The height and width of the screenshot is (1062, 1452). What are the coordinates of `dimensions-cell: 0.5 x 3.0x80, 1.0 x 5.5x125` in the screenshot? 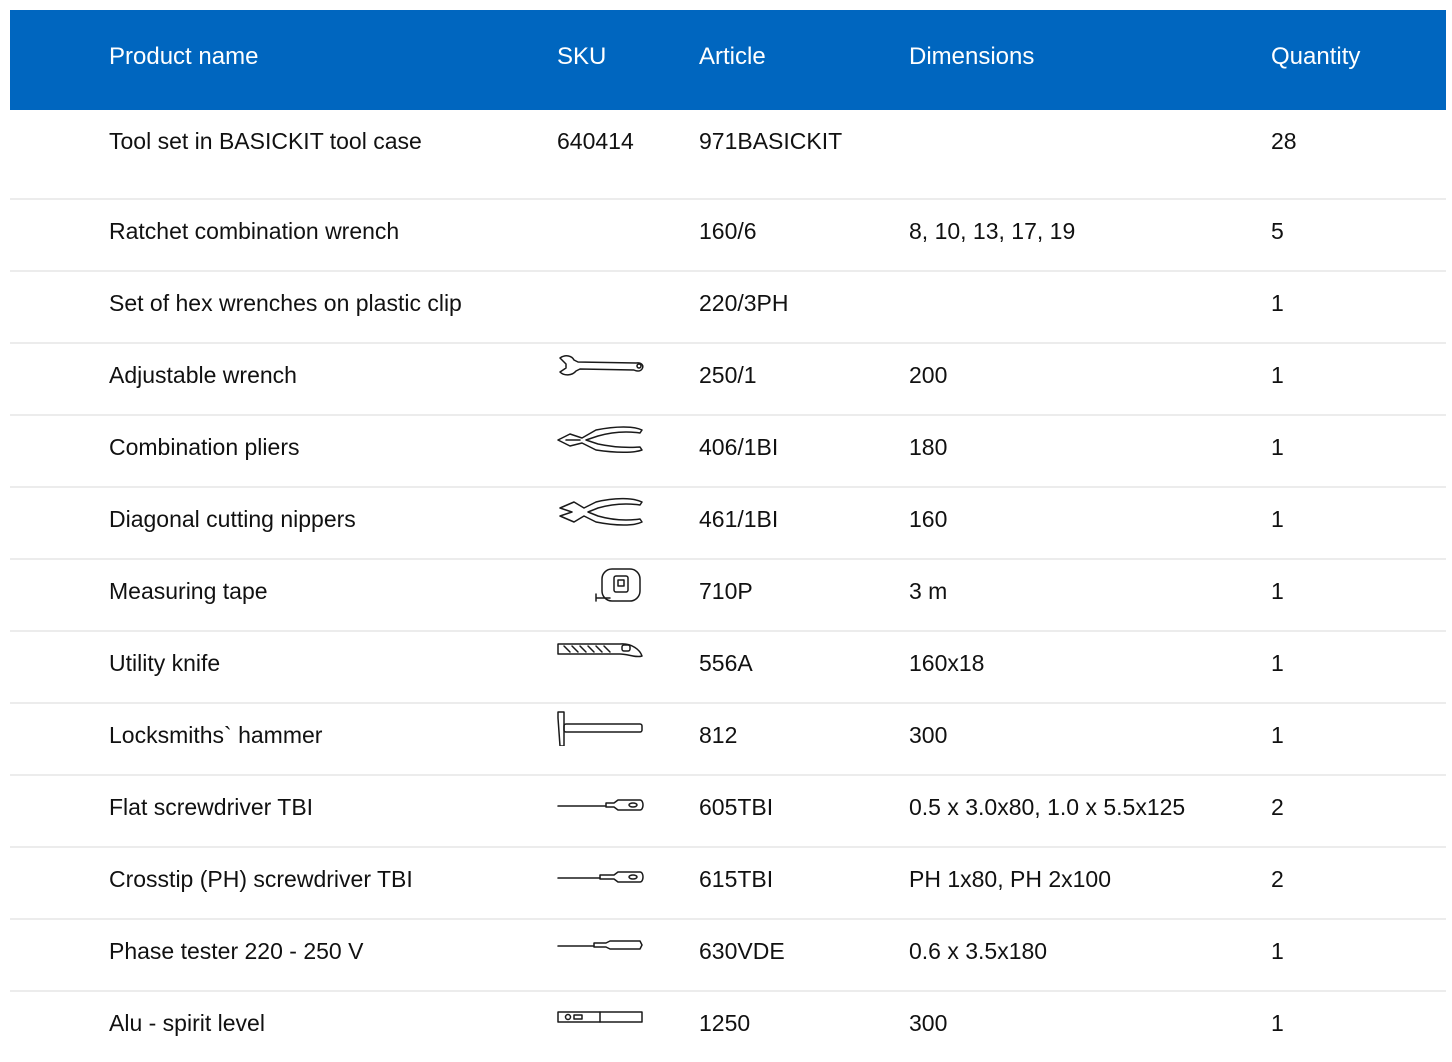 It's located at (1047, 807).